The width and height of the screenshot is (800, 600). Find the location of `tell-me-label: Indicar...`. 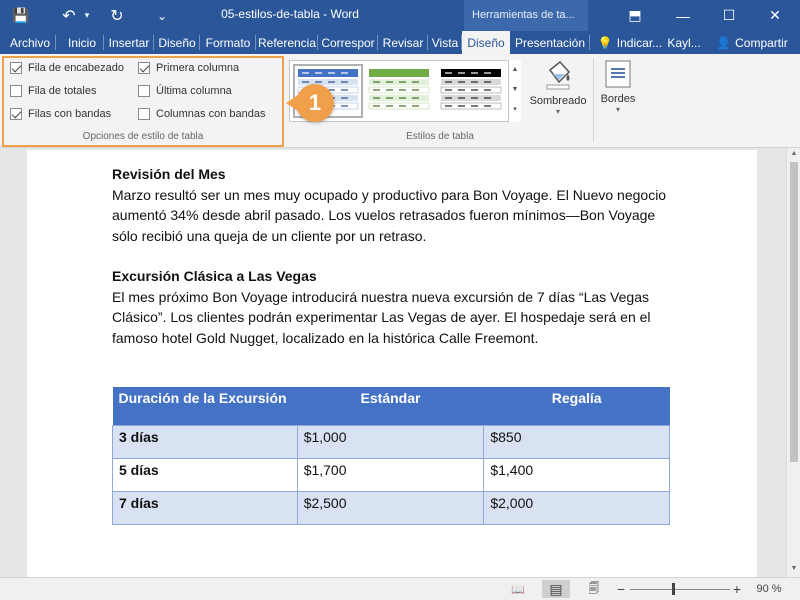

tell-me-label: Indicar... is located at coordinates (639, 42).